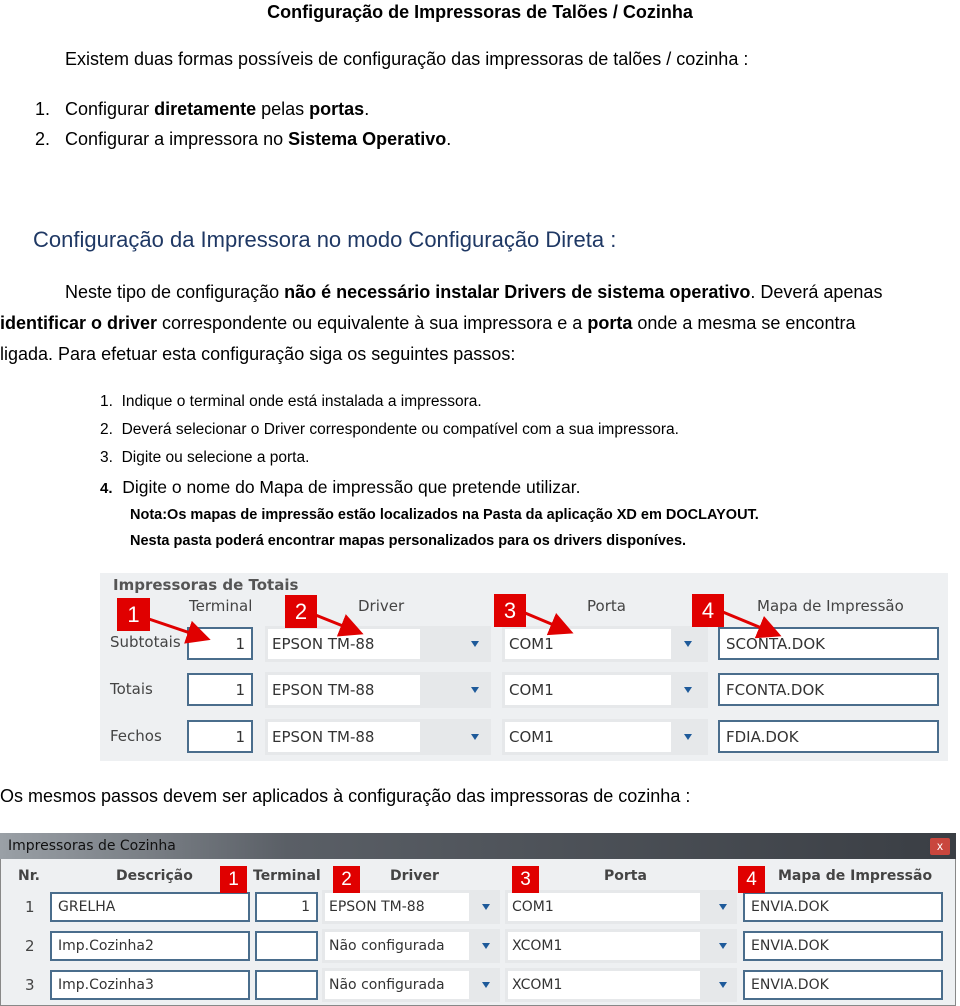 The height and width of the screenshot is (1006, 960). What do you see at coordinates (940, 846) in the screenshot?
I see `close-button: x` at bounding box center [940, 846].